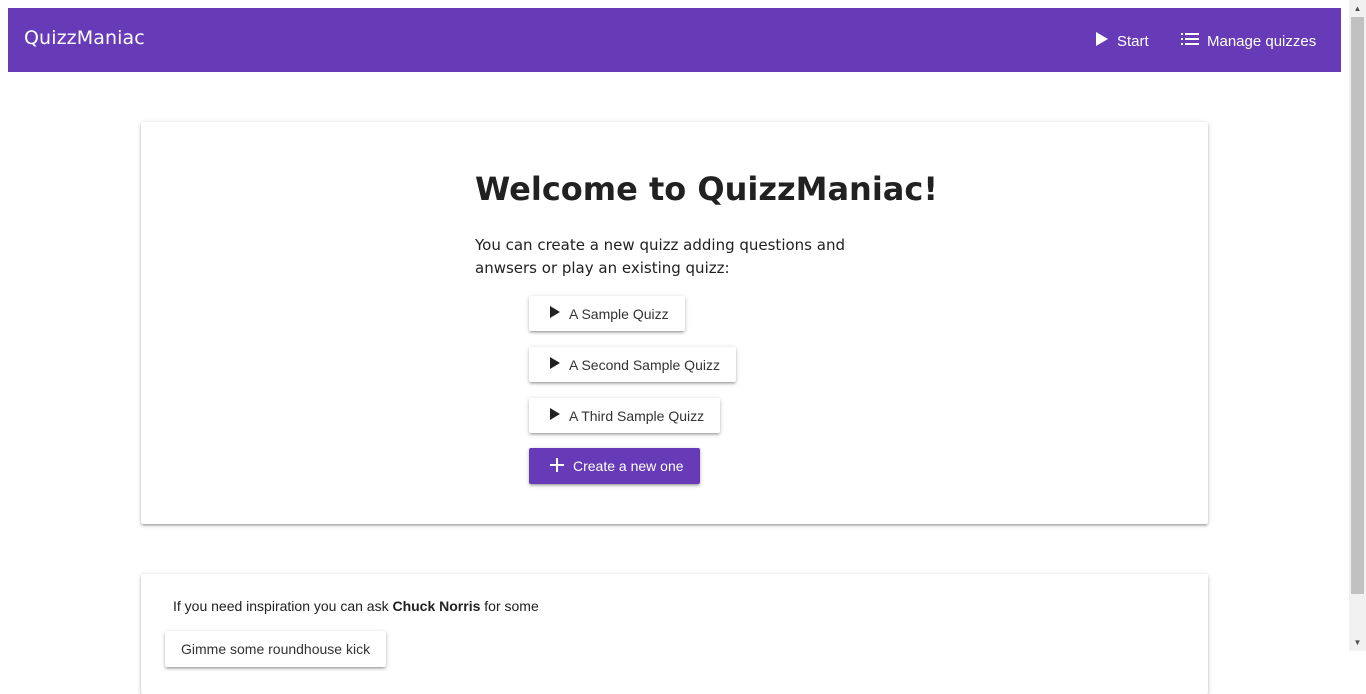  Describe the element at coordinates (1133, 41) in the screenshot. I see `start-label: Start` at that location.